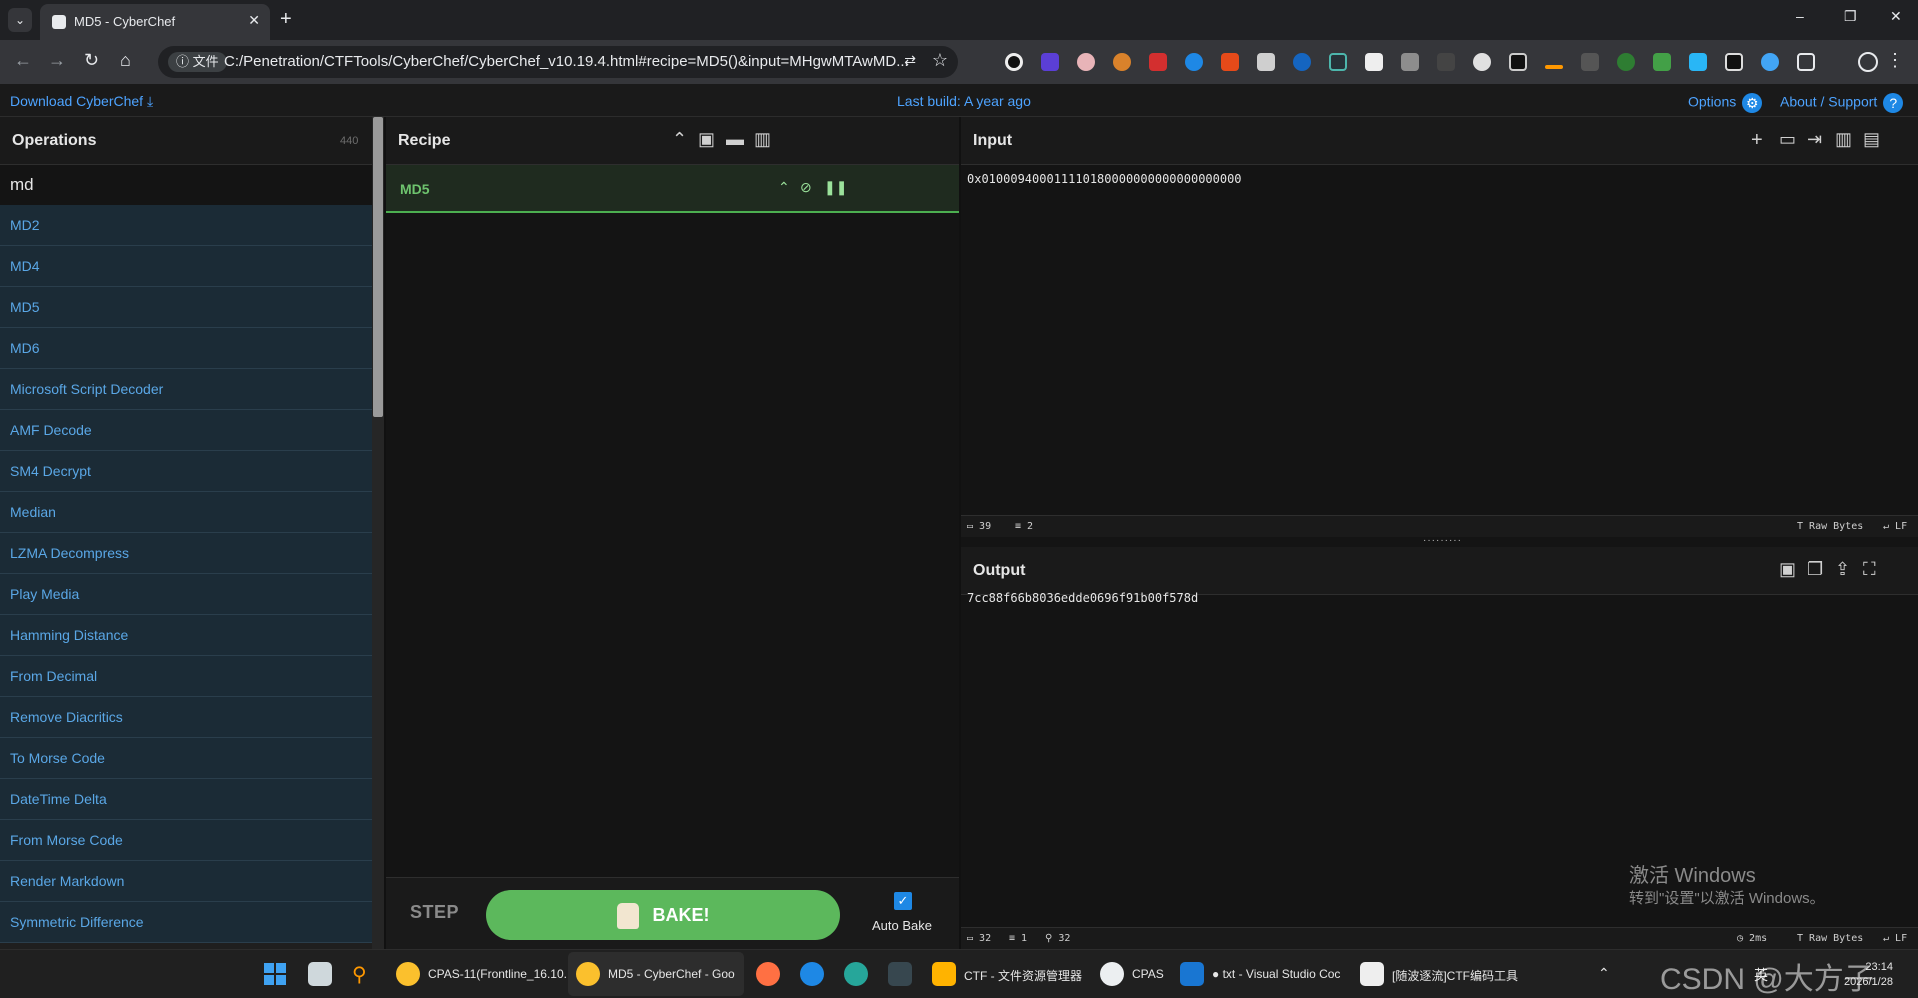 The width and height of the screenshot is (1918, 998). Describe the element at coordinates (186, 553) in the screenshot. I see `operation-item: LZMA Decompress` at that location.